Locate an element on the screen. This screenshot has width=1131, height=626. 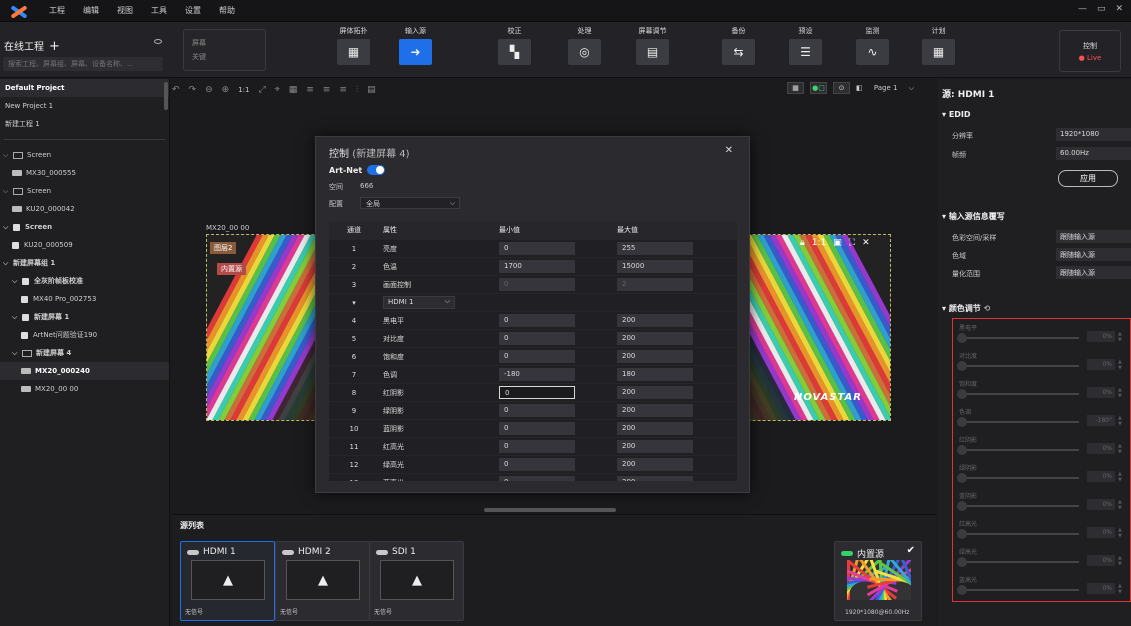
align-center-icon: ≡ is located at coordinates (327, 90).